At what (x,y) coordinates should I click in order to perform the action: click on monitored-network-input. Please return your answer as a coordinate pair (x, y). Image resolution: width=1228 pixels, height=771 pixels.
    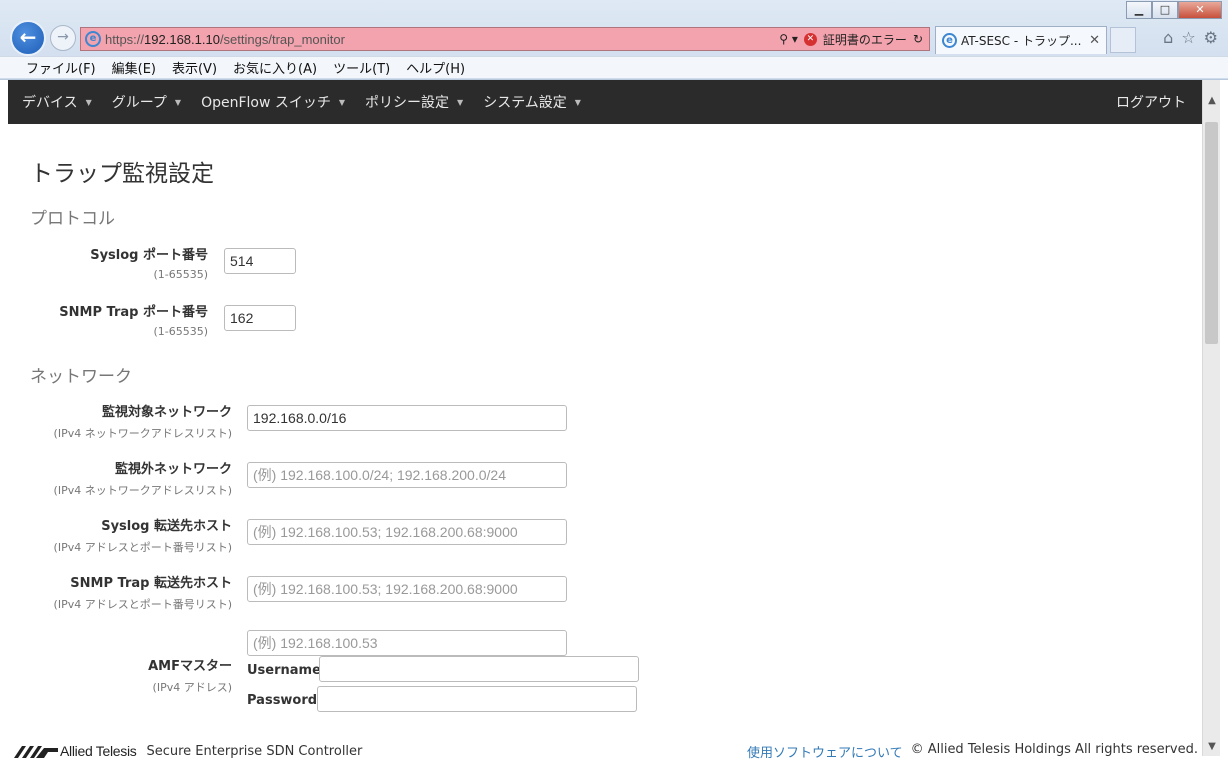
    Looking at the image, I should click on (407, 418).